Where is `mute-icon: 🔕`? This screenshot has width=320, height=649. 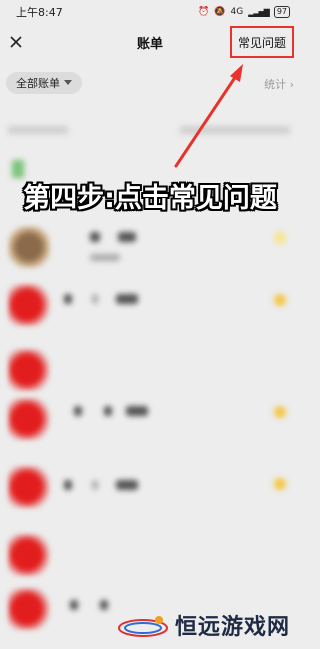 mute-icon: 🔕 is located at coordinates (220, 12).